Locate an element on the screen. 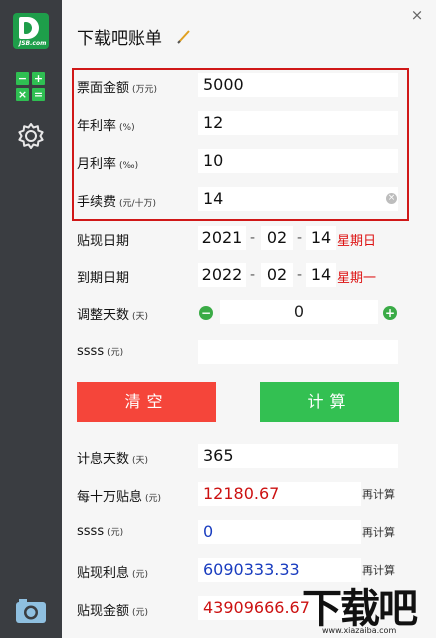  due-weekday: 星期一 is located at coordinates (357, 278).